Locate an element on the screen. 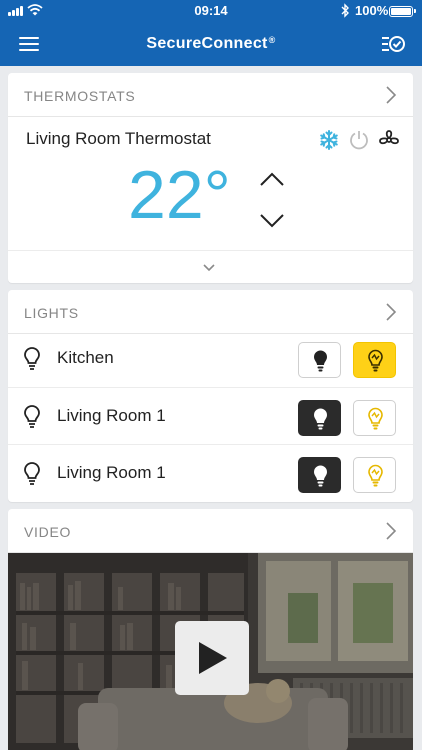 The height and width of the screenshot is (750, 422). temperature-up-icon is located at coordinates (272, 179).